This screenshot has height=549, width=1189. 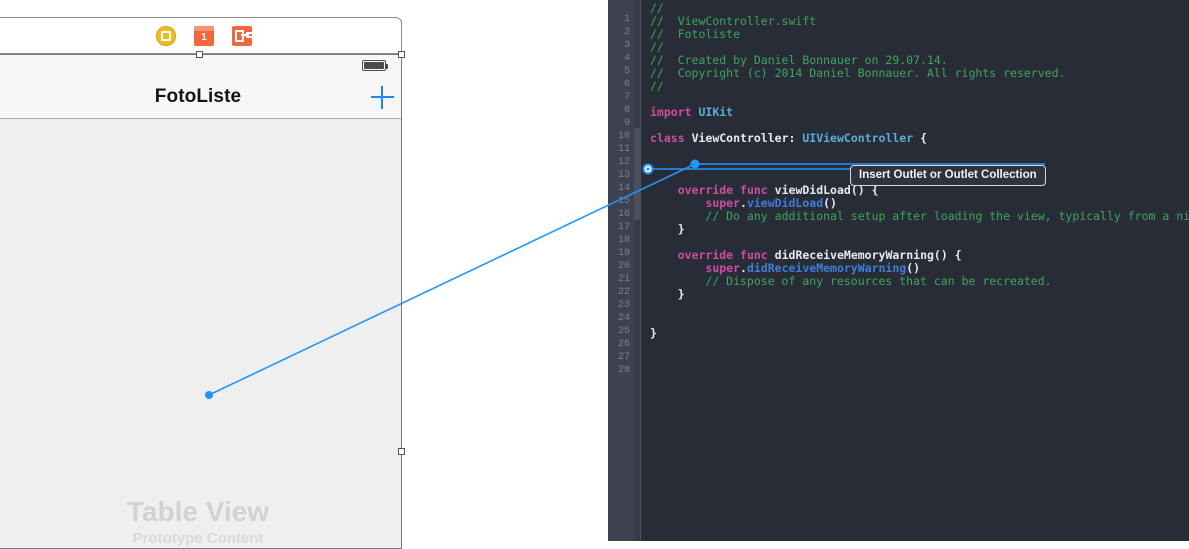 I want to click on battery-icon, so click(x=375, y=65).